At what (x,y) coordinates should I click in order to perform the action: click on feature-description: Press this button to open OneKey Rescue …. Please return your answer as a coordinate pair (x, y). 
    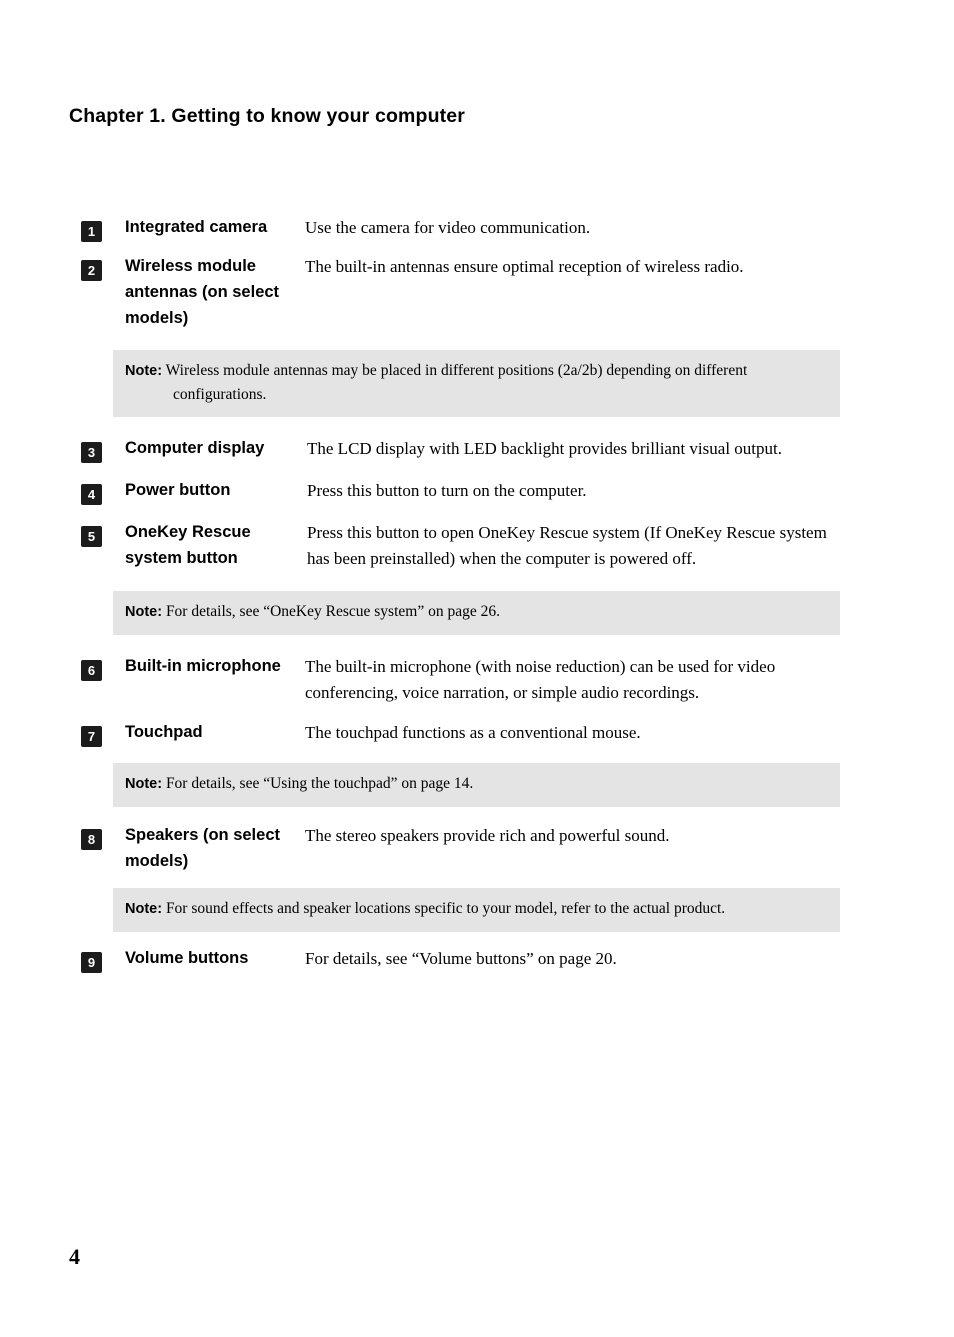
    Looking at the image, I should click on (567, 545).